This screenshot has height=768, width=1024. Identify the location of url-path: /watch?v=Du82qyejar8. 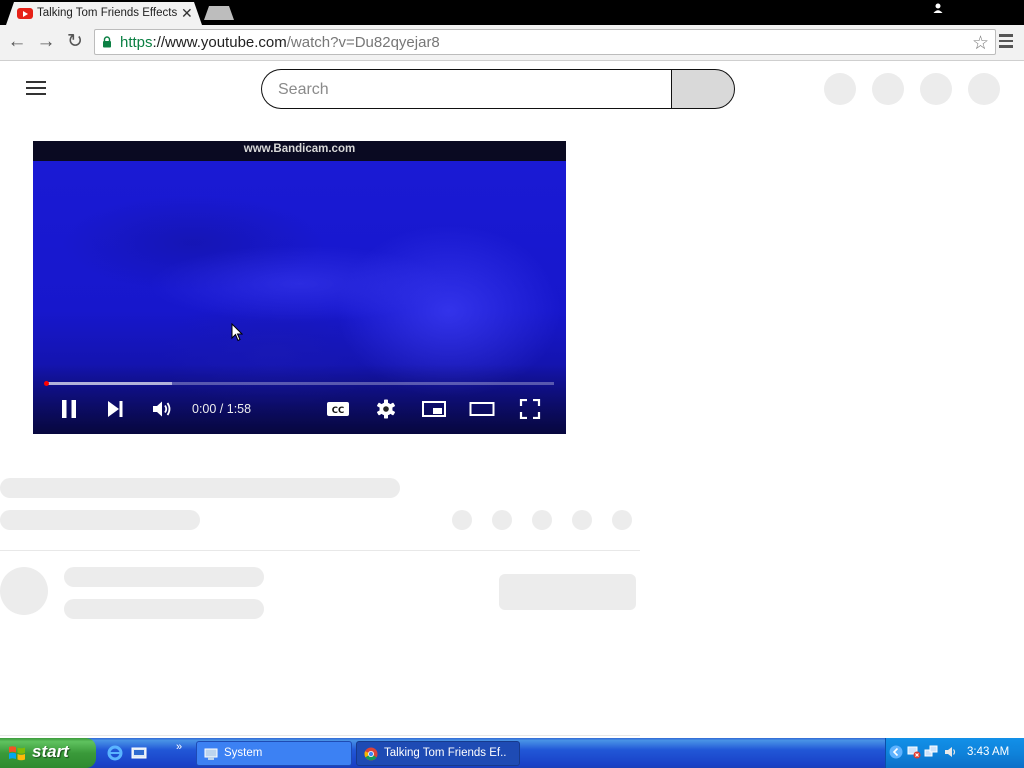
(363, 42).